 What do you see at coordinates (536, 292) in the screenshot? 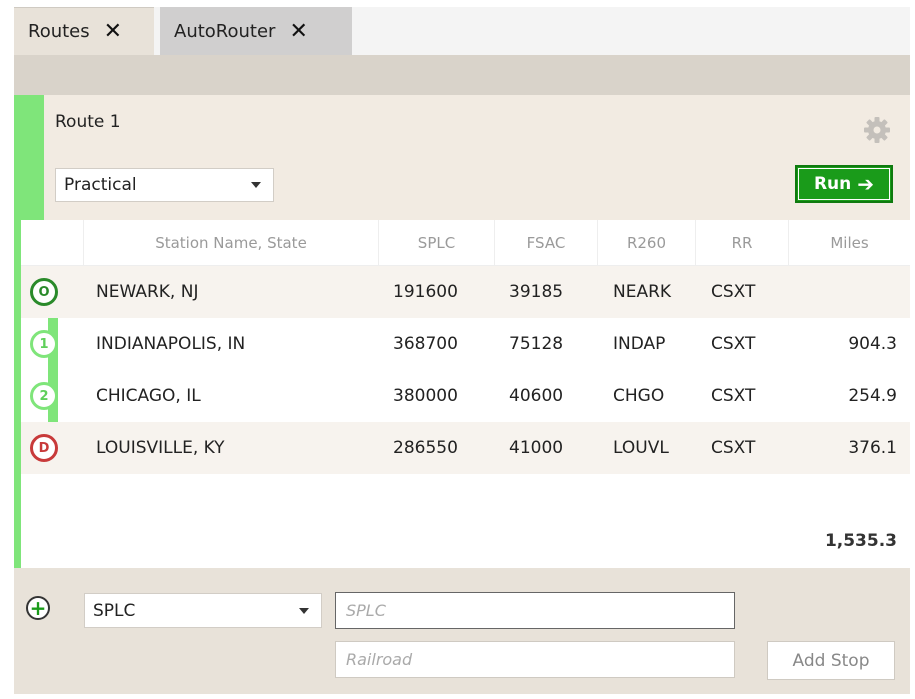
I see `fsac-value: 39185` at bounding box center [536, 292].